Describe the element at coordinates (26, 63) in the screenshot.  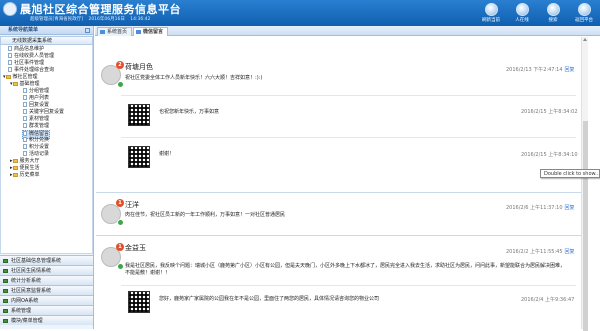
I see `tree-item: 社区事件管理` at that location.